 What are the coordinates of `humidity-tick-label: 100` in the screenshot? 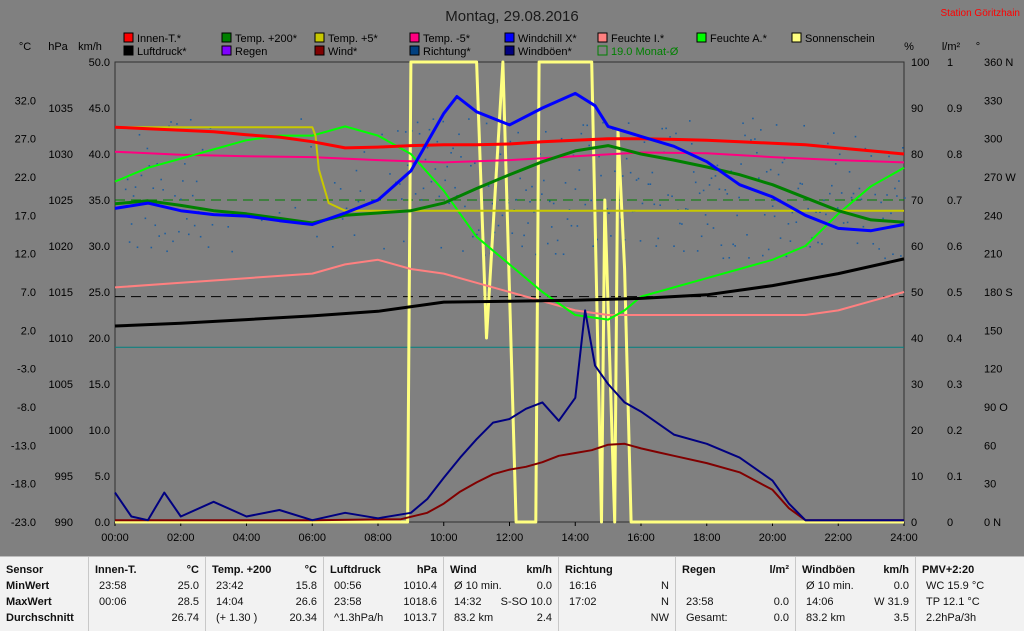 It's located at (920, 63).